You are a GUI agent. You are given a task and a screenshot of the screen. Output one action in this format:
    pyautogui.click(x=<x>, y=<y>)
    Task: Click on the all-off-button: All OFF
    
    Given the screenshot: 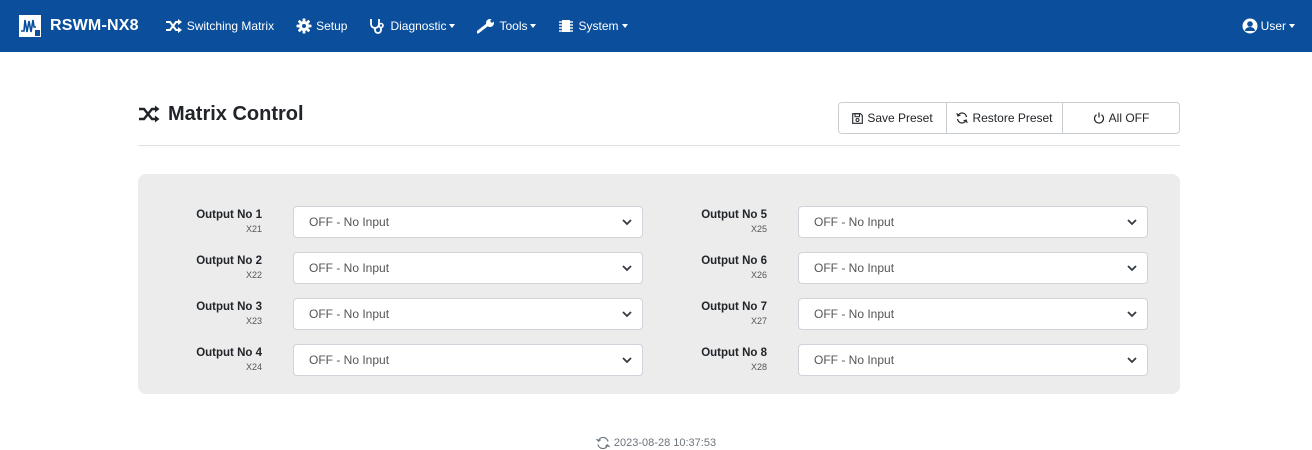 What is the action you would take?
    pyautogui.click(x=1121, y=118)
    